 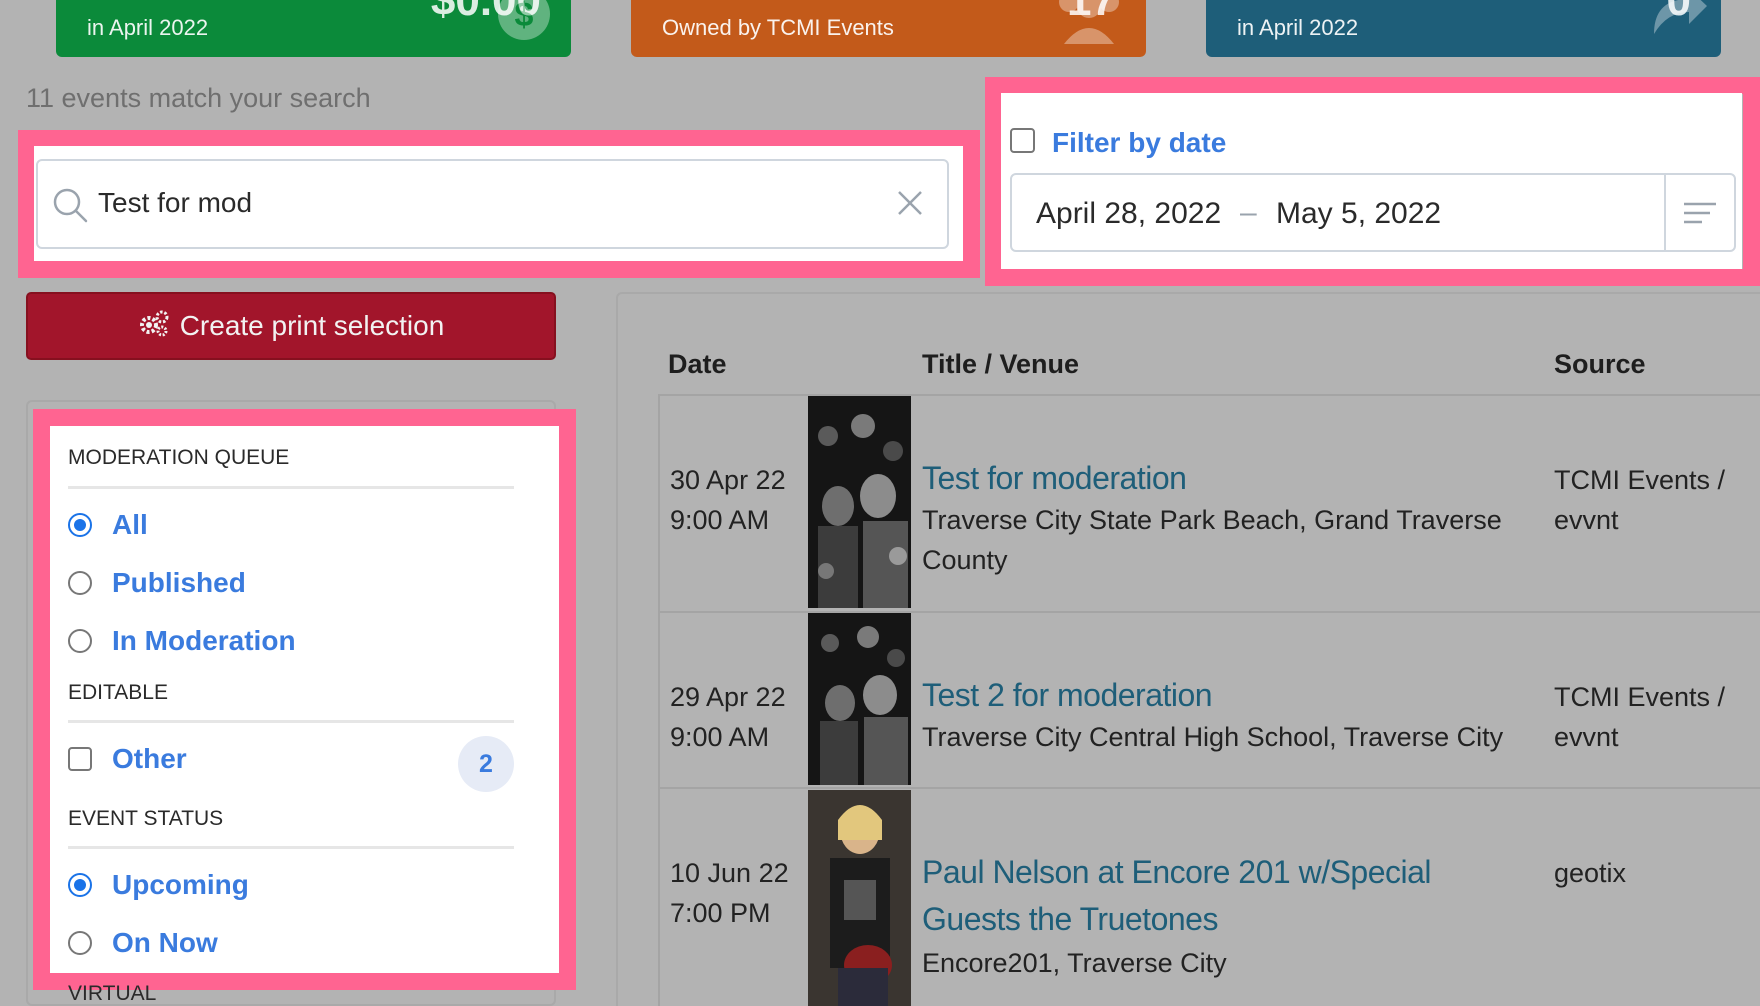 What do you see at coordinates (146, 818) in the screenshot?
I see `event-status-heading: EVENT STATUS` at bounding box center [146, 818].